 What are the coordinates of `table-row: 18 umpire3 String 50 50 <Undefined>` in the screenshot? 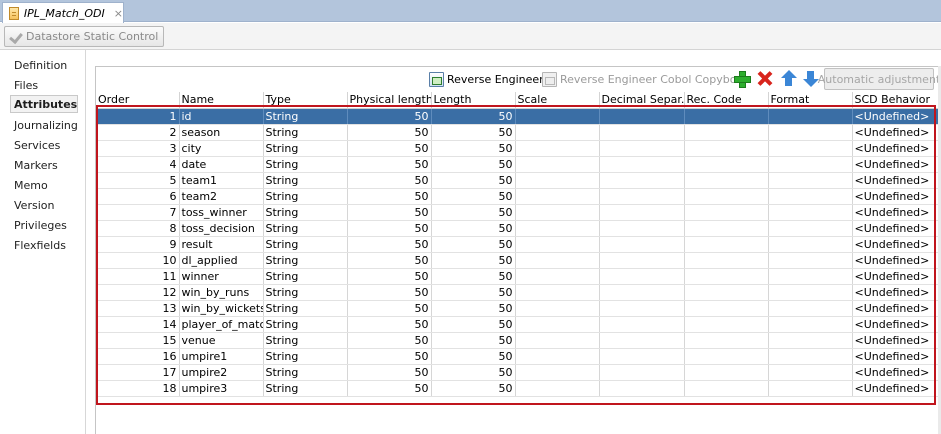 It's located at (518, 388).